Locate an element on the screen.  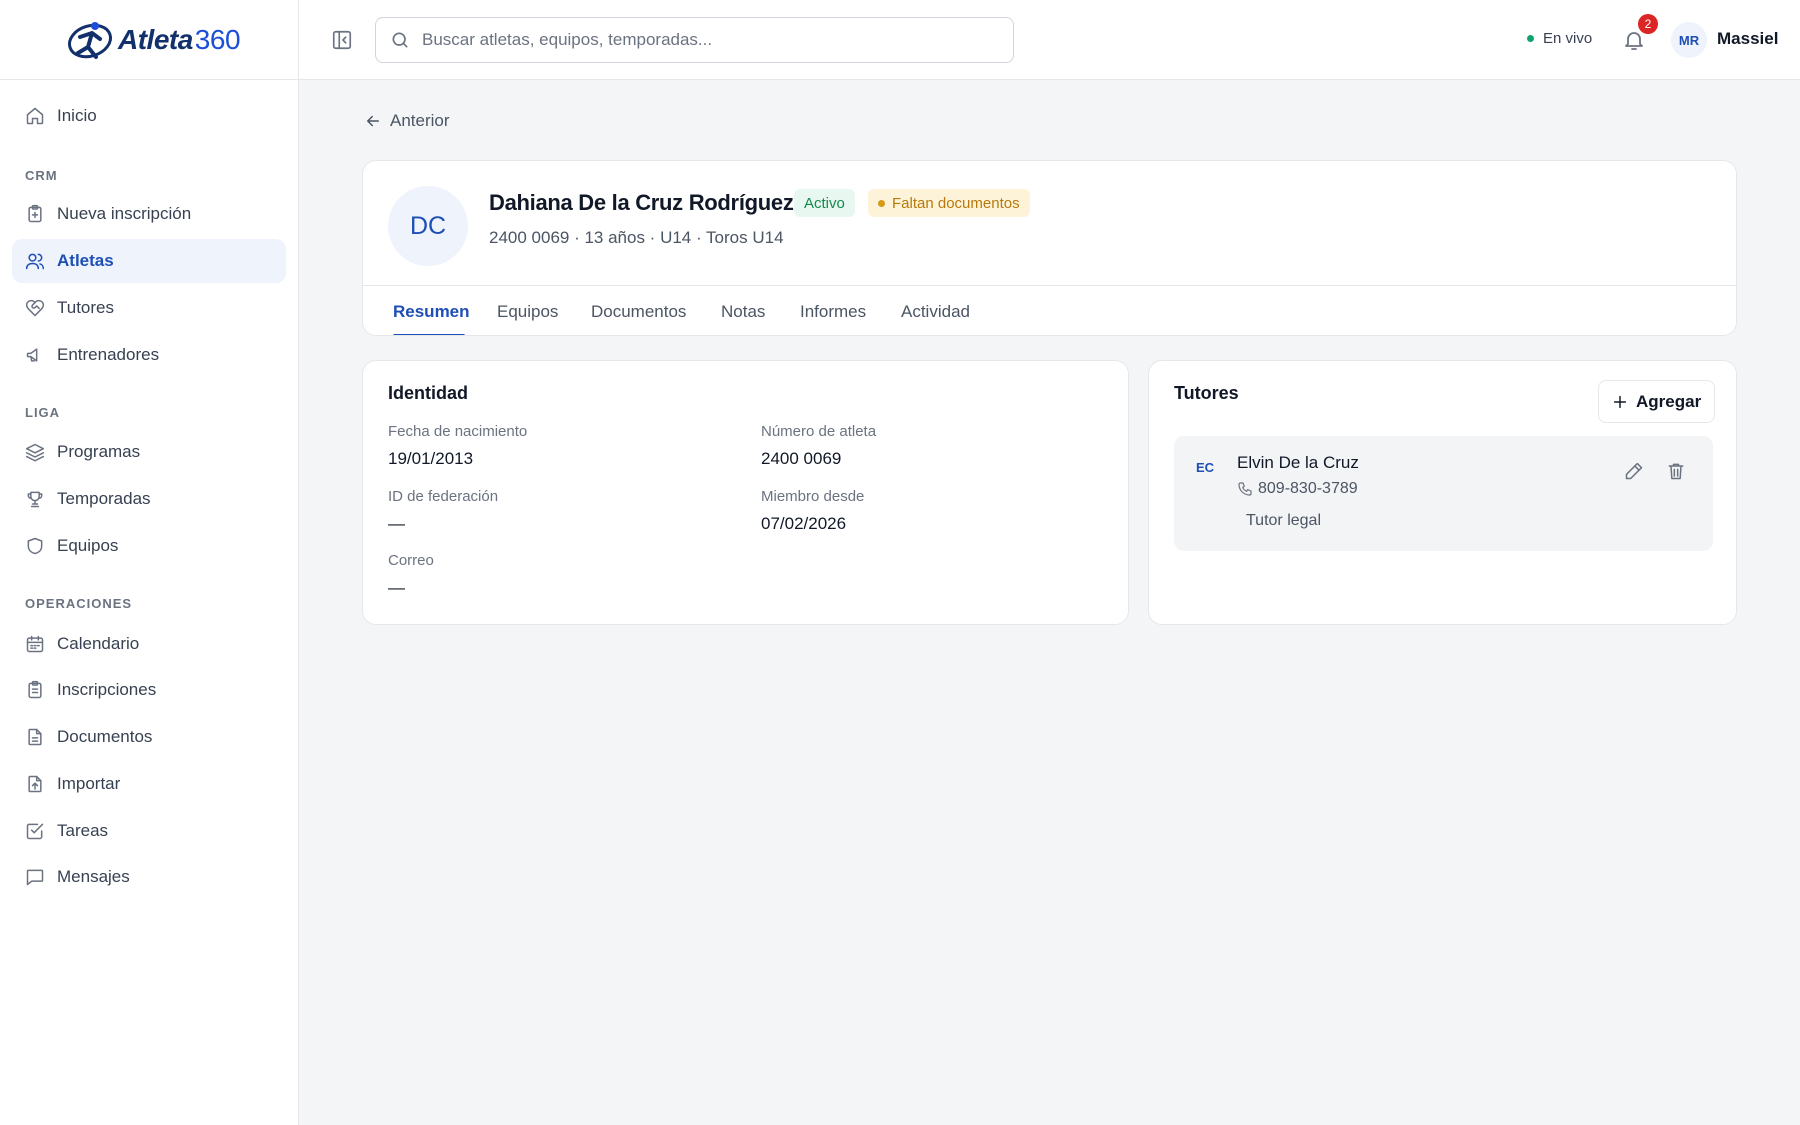
sidebar-item-label: Programas is located at coordinates (99, 451).